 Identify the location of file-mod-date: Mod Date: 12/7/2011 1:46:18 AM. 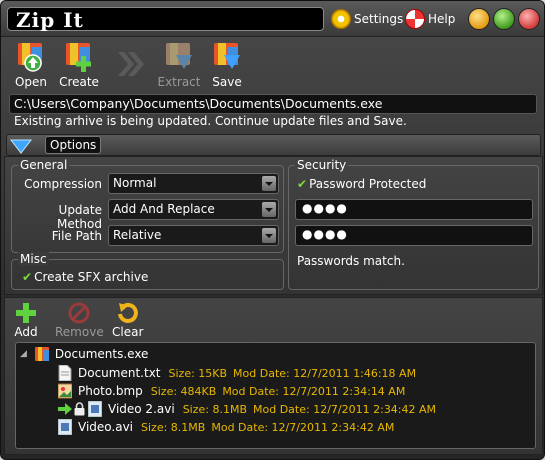
(325, 373).